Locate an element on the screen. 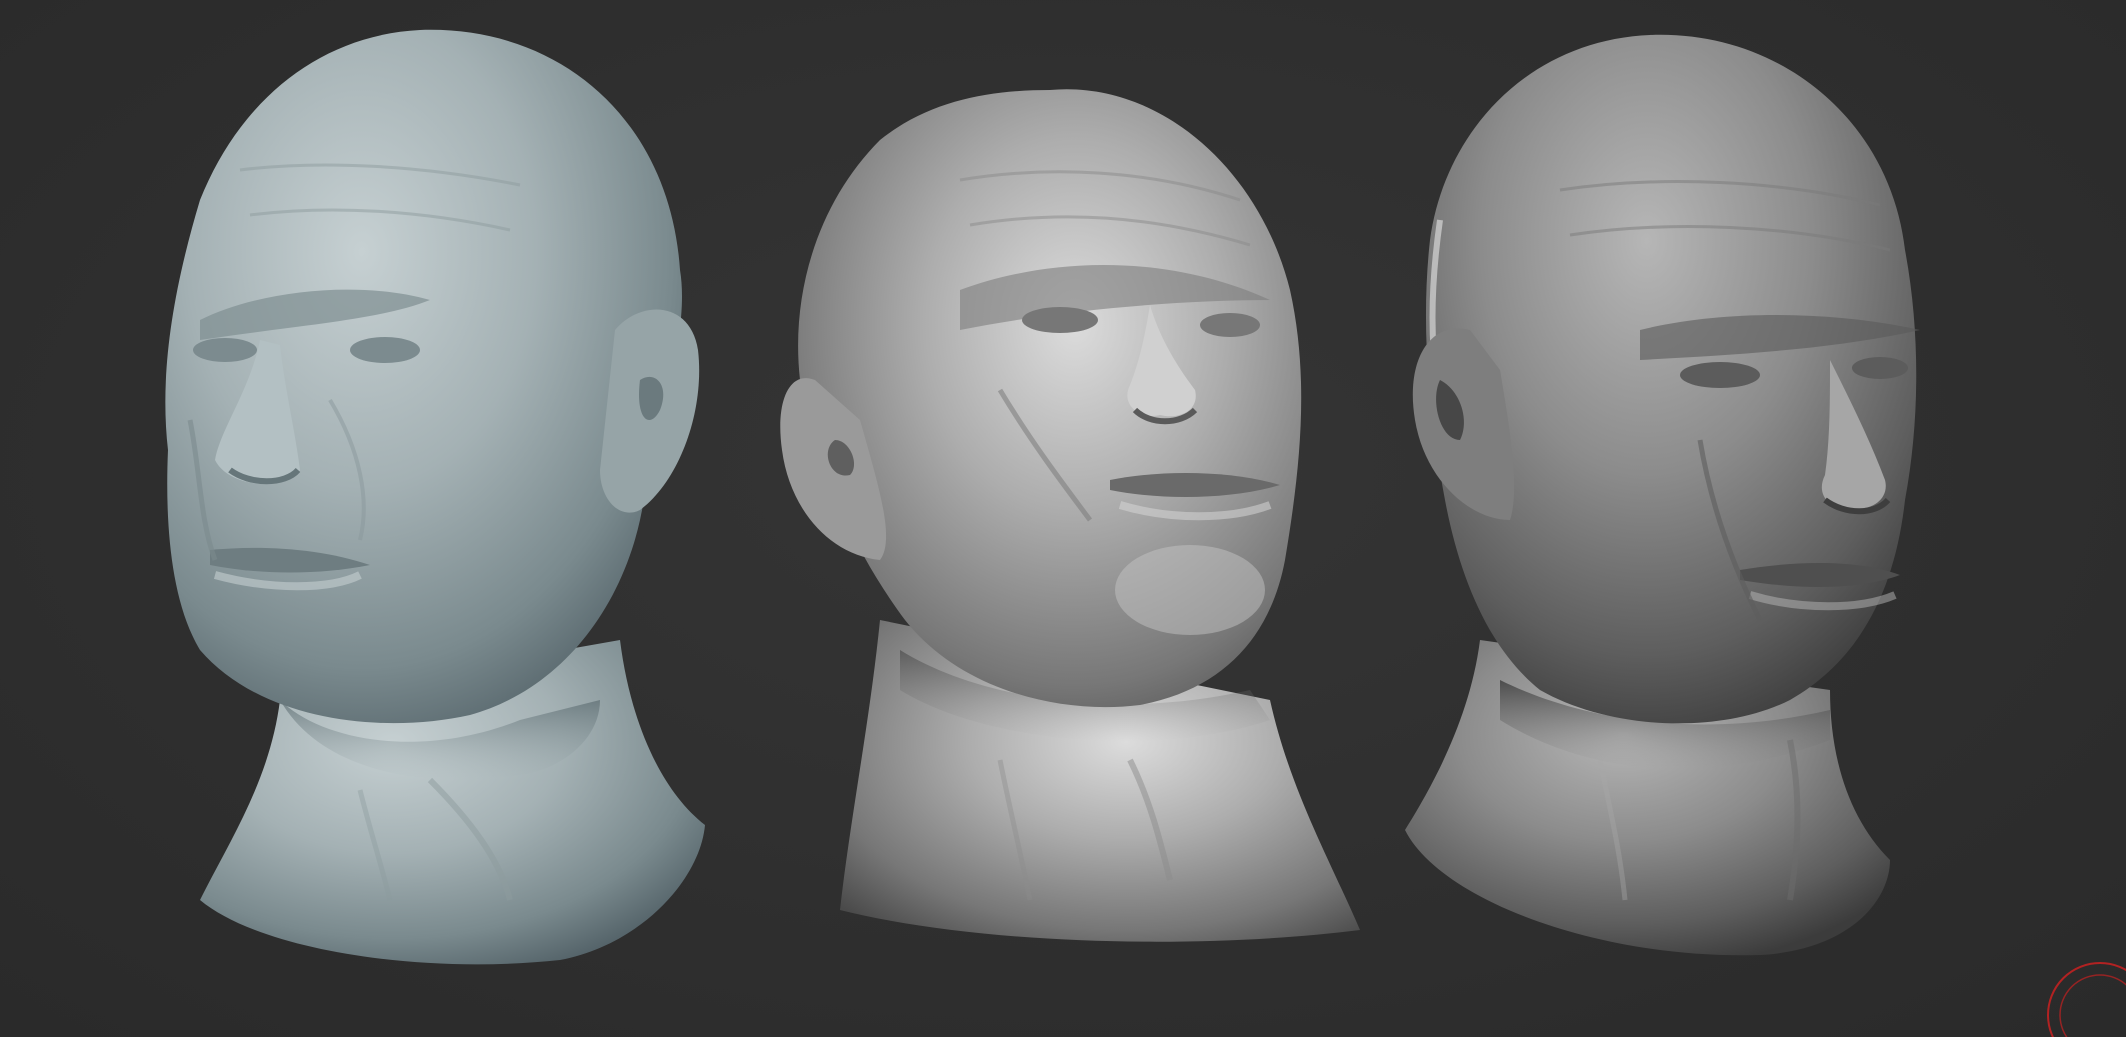  head-3-eye-left is located at coordinates (1720, 375).